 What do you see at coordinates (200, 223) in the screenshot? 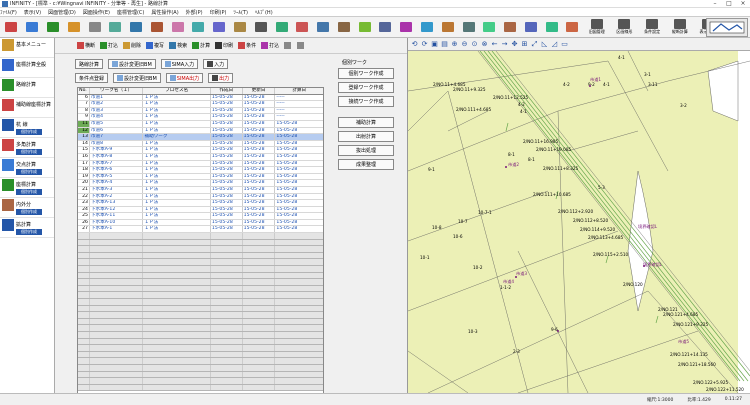
I see `table-row: 26 下水本A-10 ＩＰ法 15-05-28 15-05-28 15-05-28` at bounding box center [200, 223].